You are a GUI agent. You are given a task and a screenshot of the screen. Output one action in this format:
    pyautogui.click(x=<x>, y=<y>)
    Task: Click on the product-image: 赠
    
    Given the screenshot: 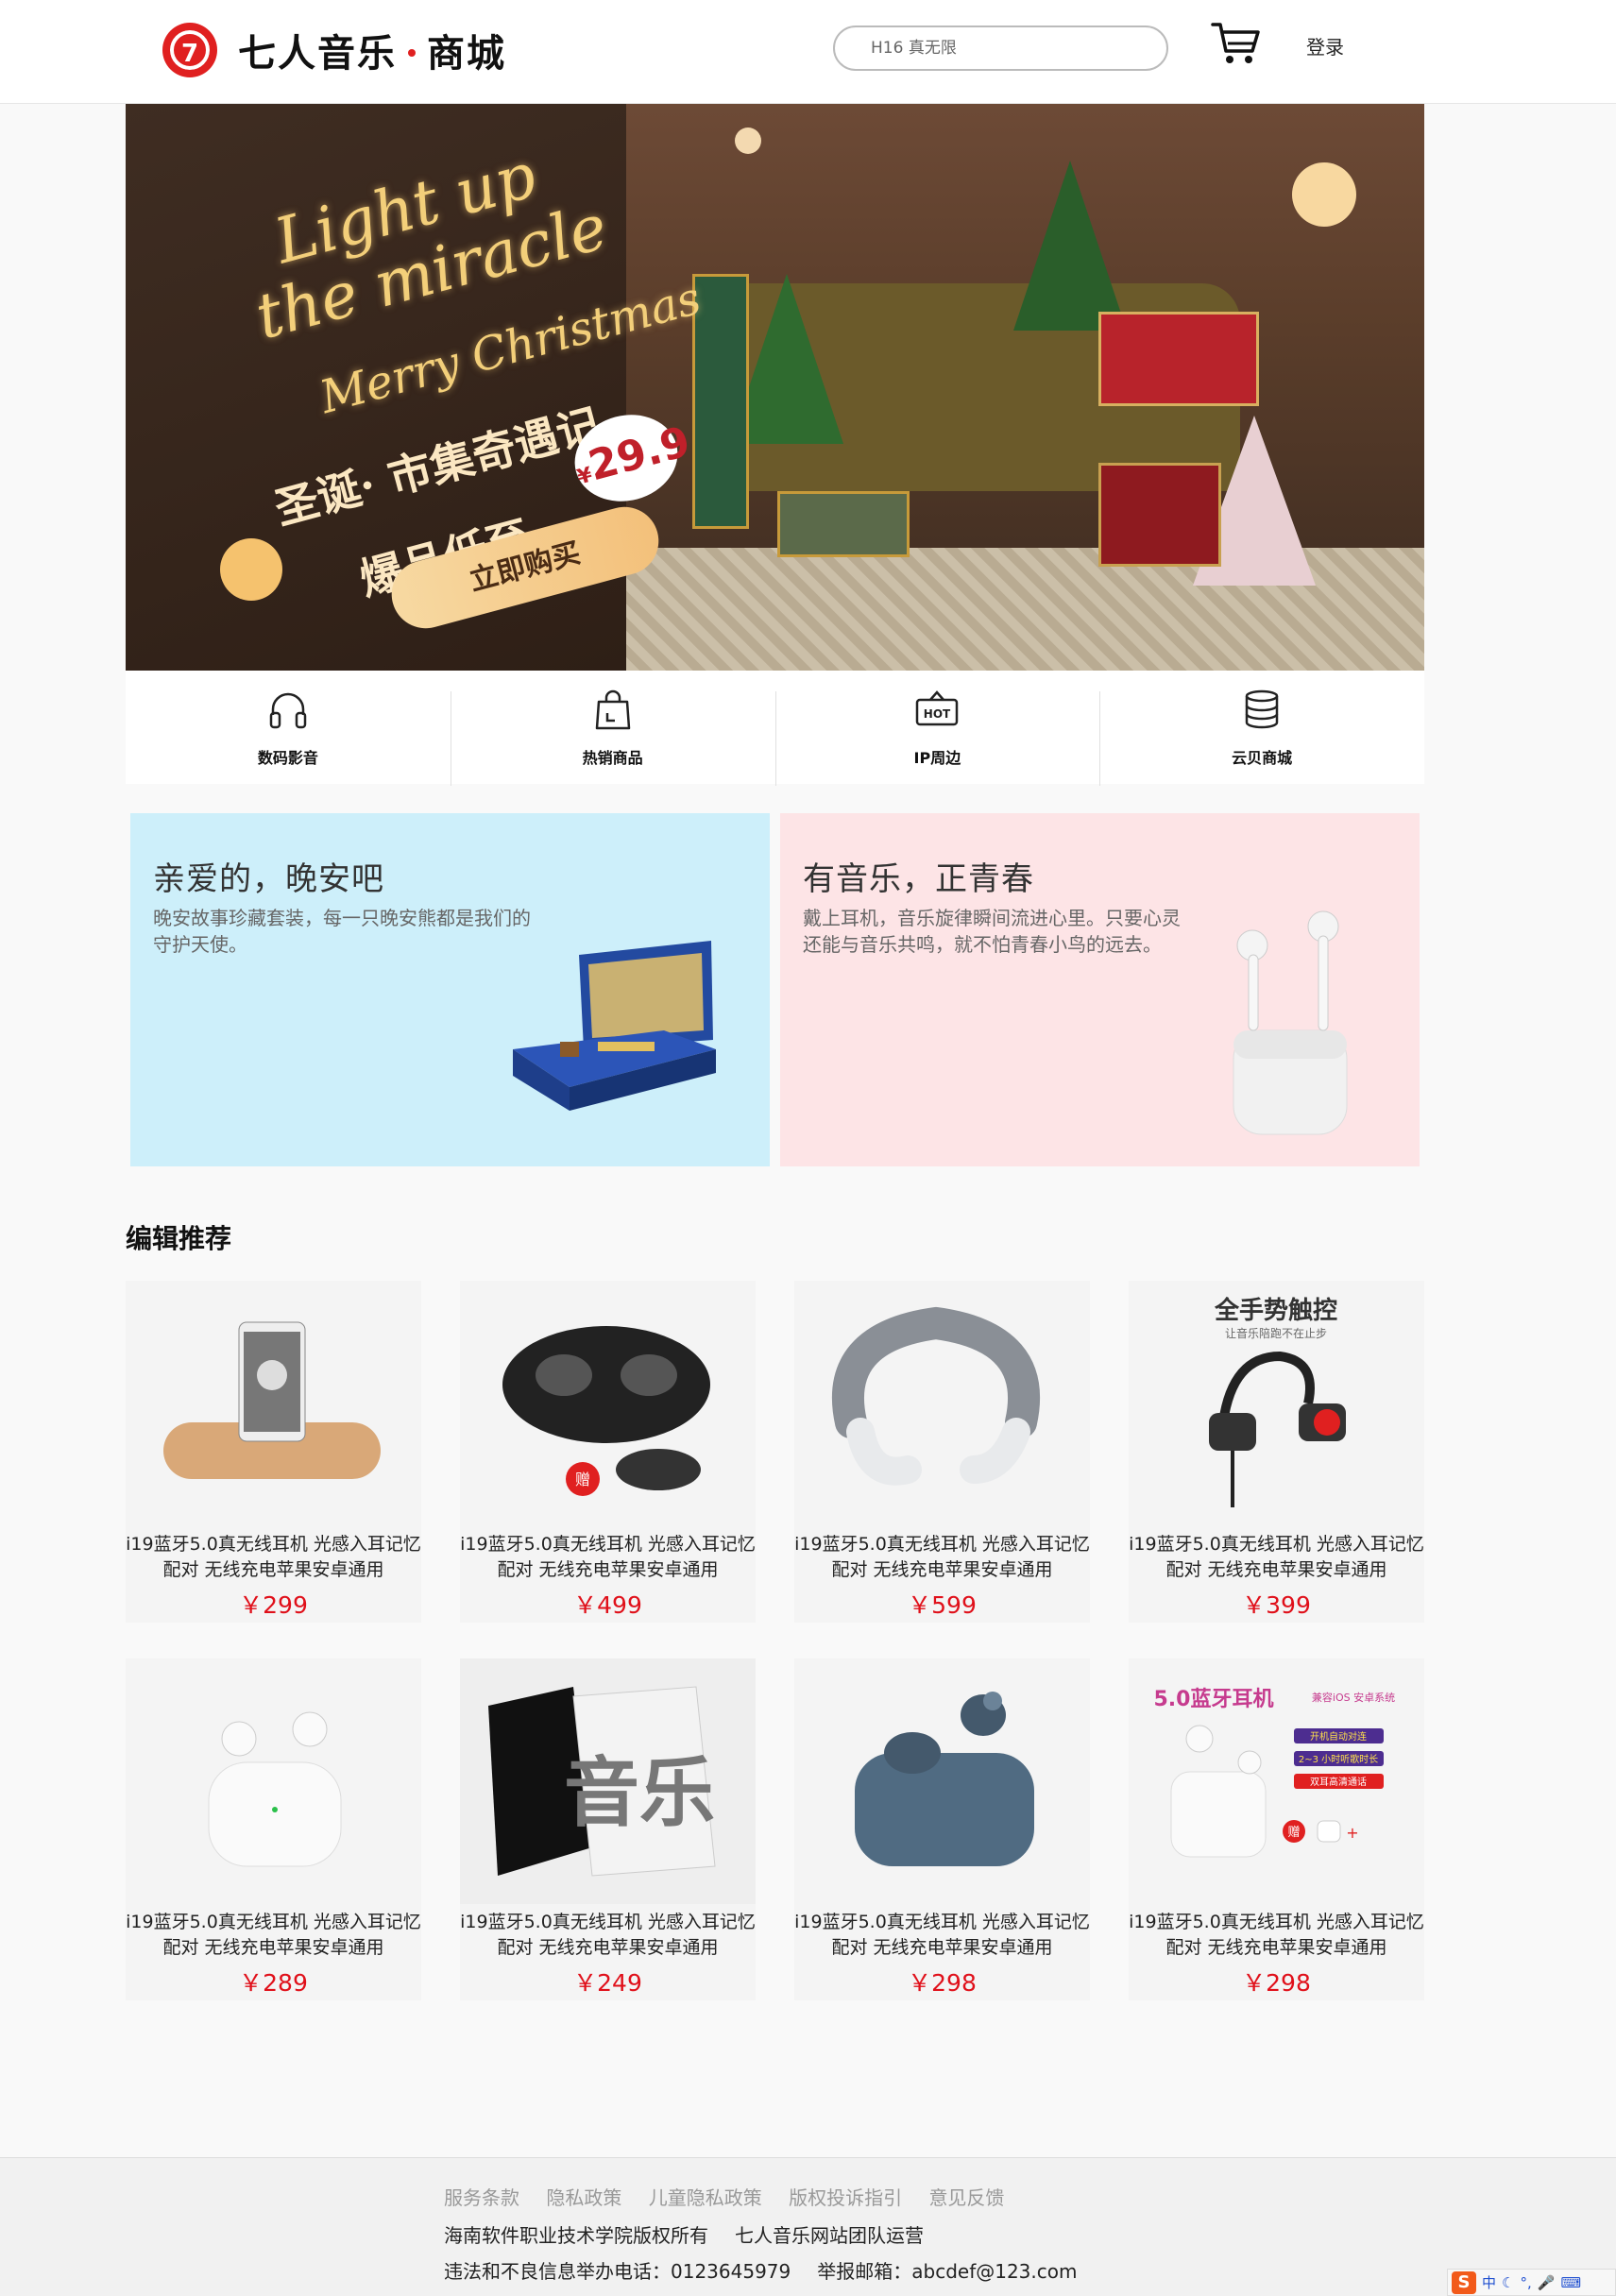 What is the action you would take?
    pyautogui.click(x=606, y=1411)
    